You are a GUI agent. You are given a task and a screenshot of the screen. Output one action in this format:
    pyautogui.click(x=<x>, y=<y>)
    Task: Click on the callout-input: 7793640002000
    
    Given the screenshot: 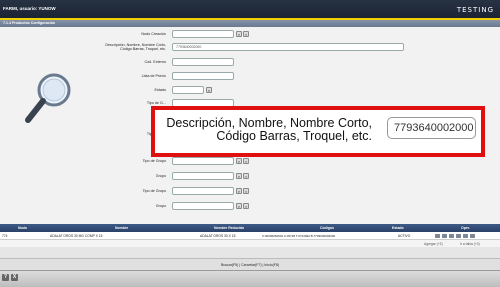 What is the action you would take?
    pyautogui.click(x=431, y=128)
    